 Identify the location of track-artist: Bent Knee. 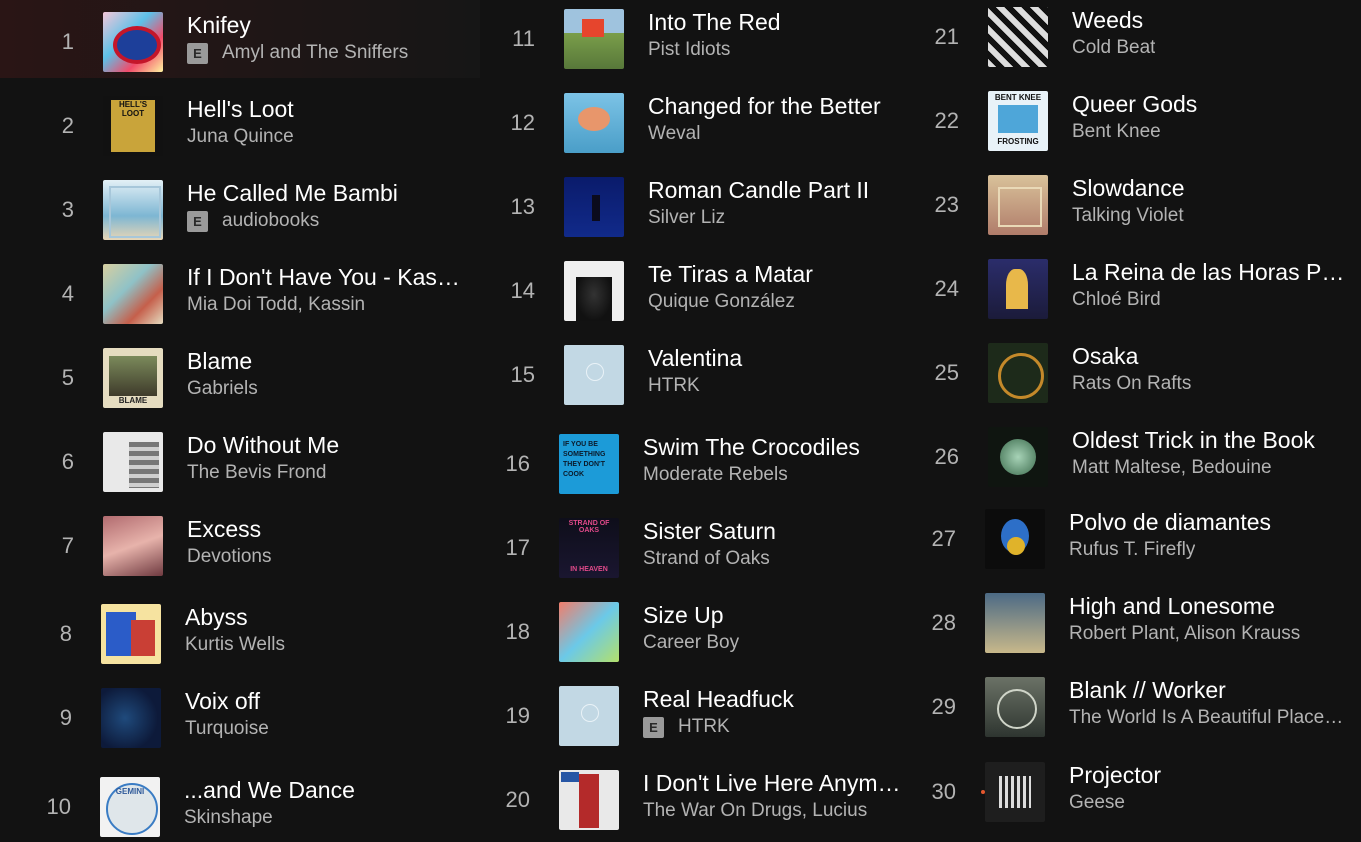
(1116, 132).